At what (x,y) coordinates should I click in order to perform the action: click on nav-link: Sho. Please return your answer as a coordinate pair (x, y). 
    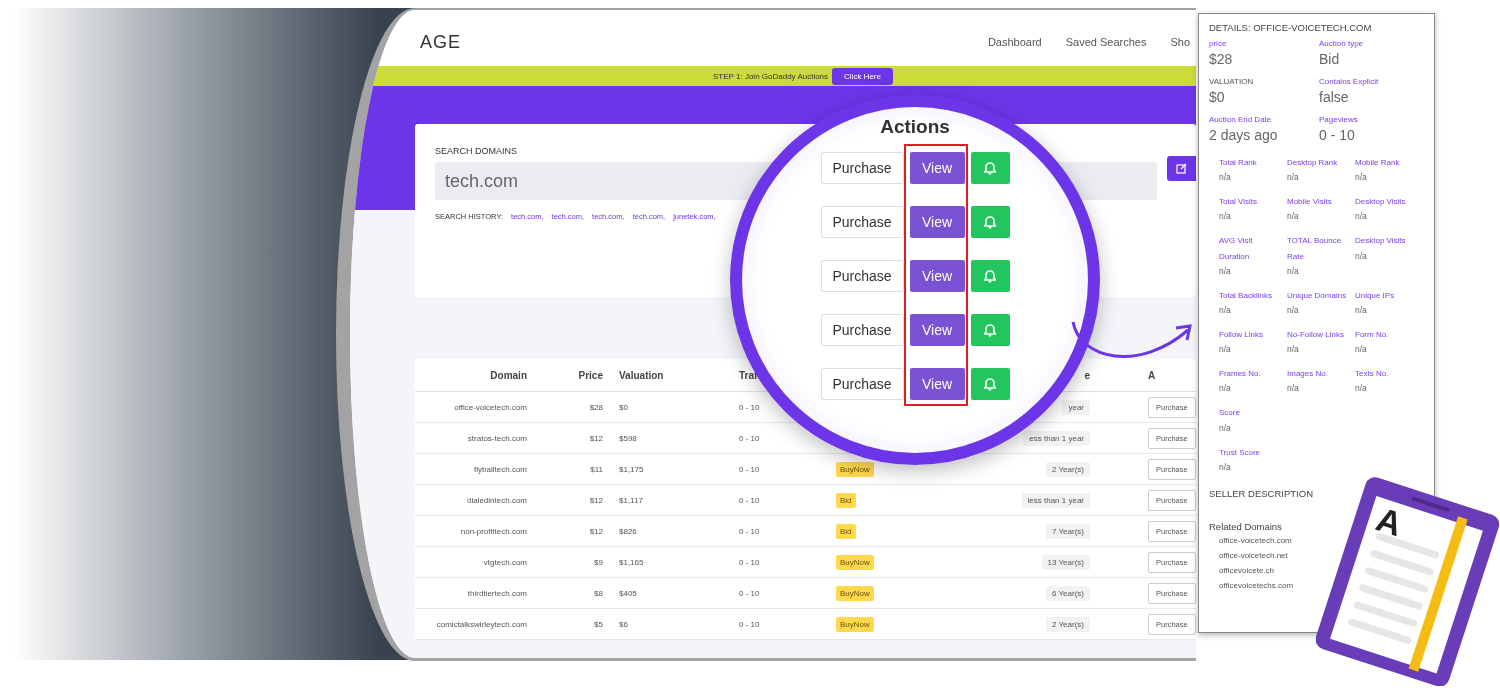
    Looking at the image, I should click on (1180, 42).